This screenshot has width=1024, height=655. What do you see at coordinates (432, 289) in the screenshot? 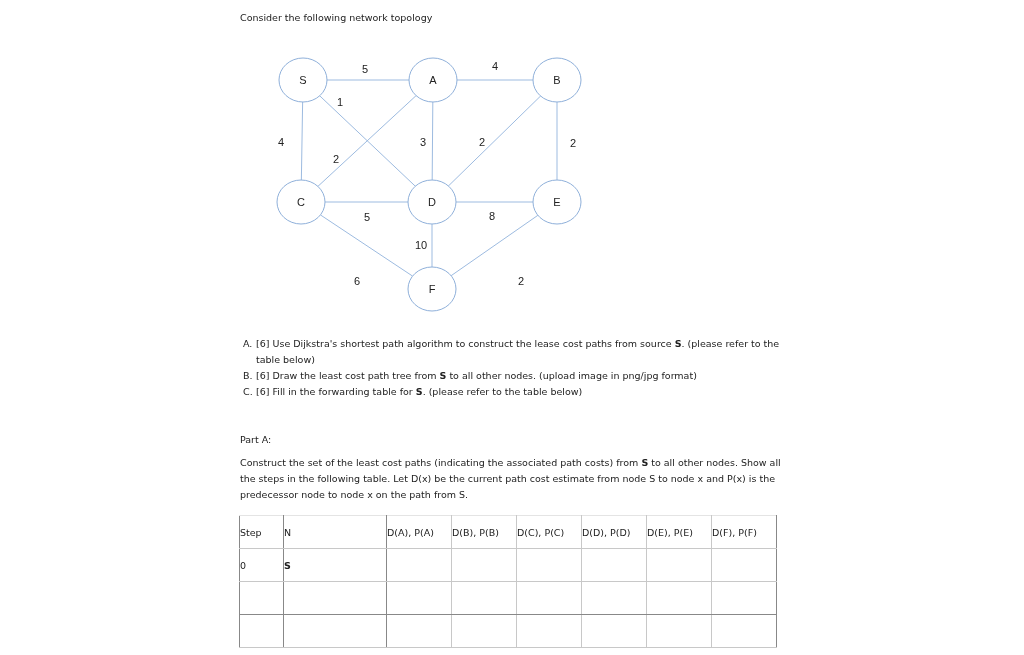
I see `node-circle: F` at bounding box center [432, 289].